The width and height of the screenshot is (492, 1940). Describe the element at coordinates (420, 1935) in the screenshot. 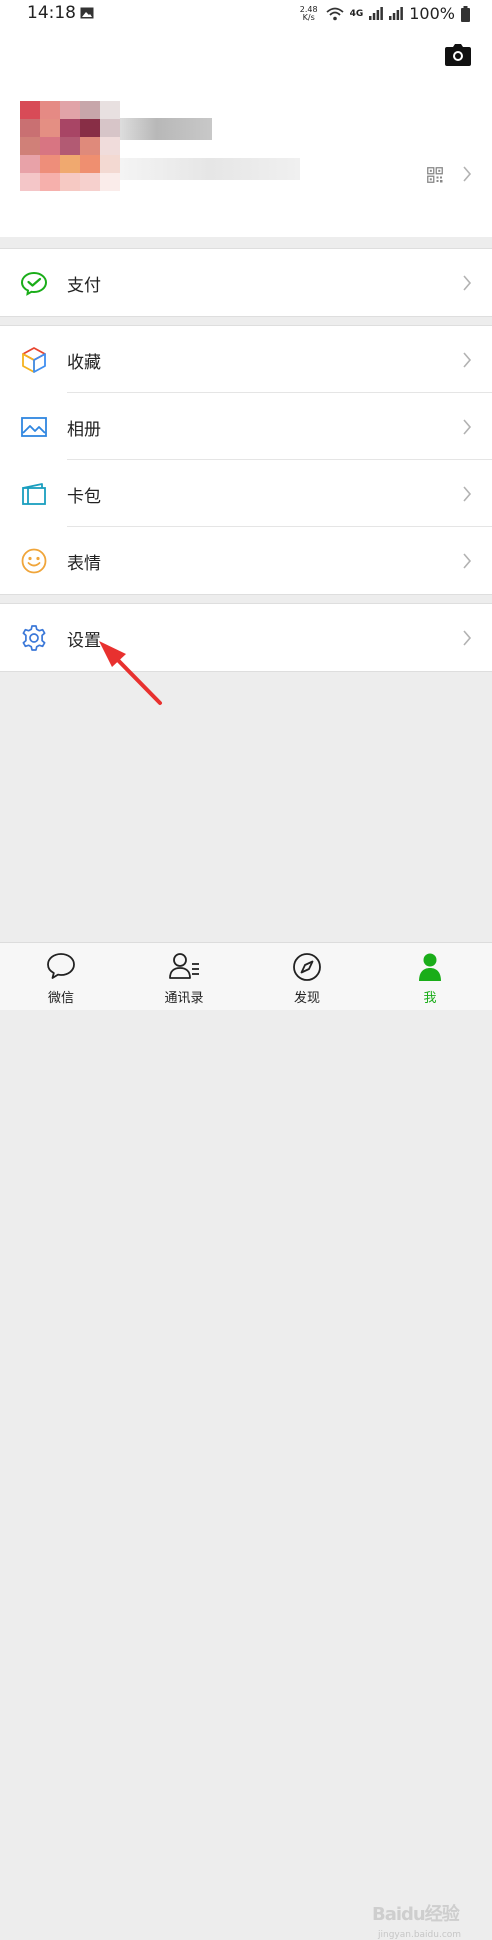

I see `baidu-watermark-url: jingyan.baidu.com` at that location.